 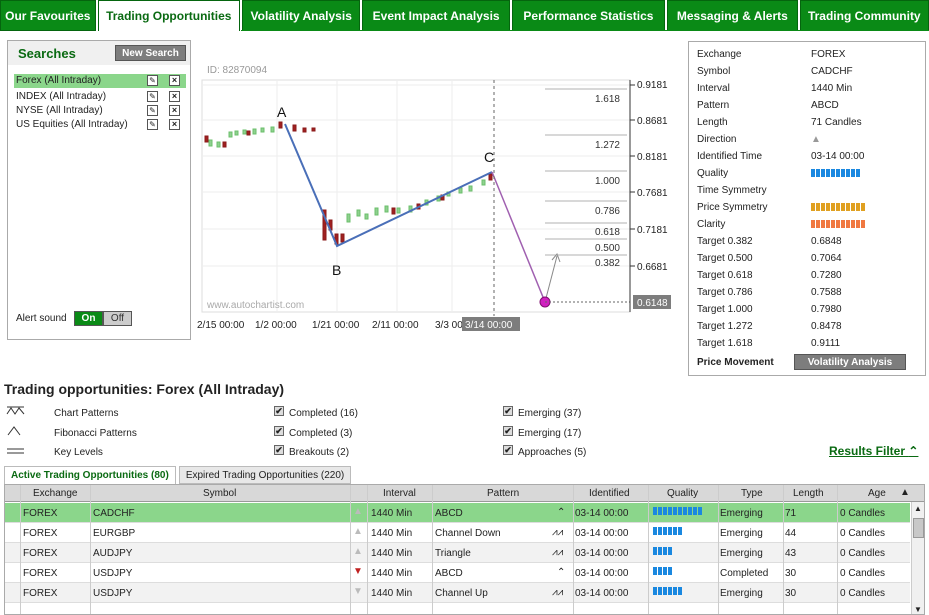 What do you see at coordinates (399, 493) in the screenshot?
I see `header-interval: Interval` at bounding box center [399, 493].